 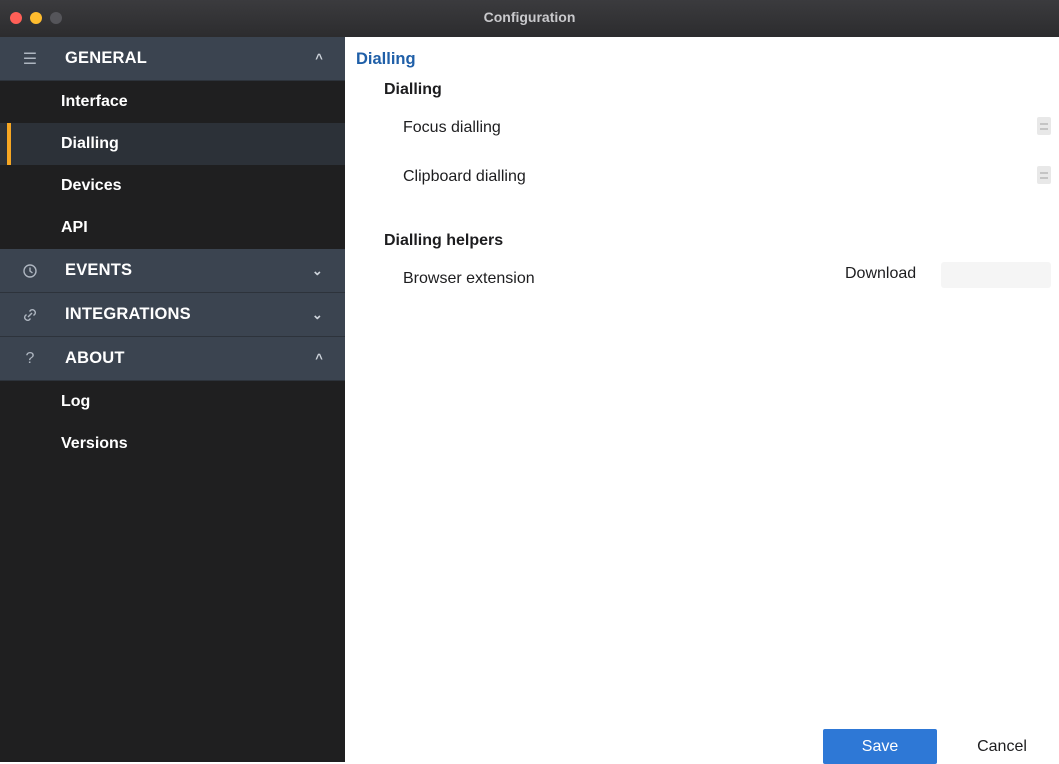 I want to click on download-field, so click(x=996, y=275).